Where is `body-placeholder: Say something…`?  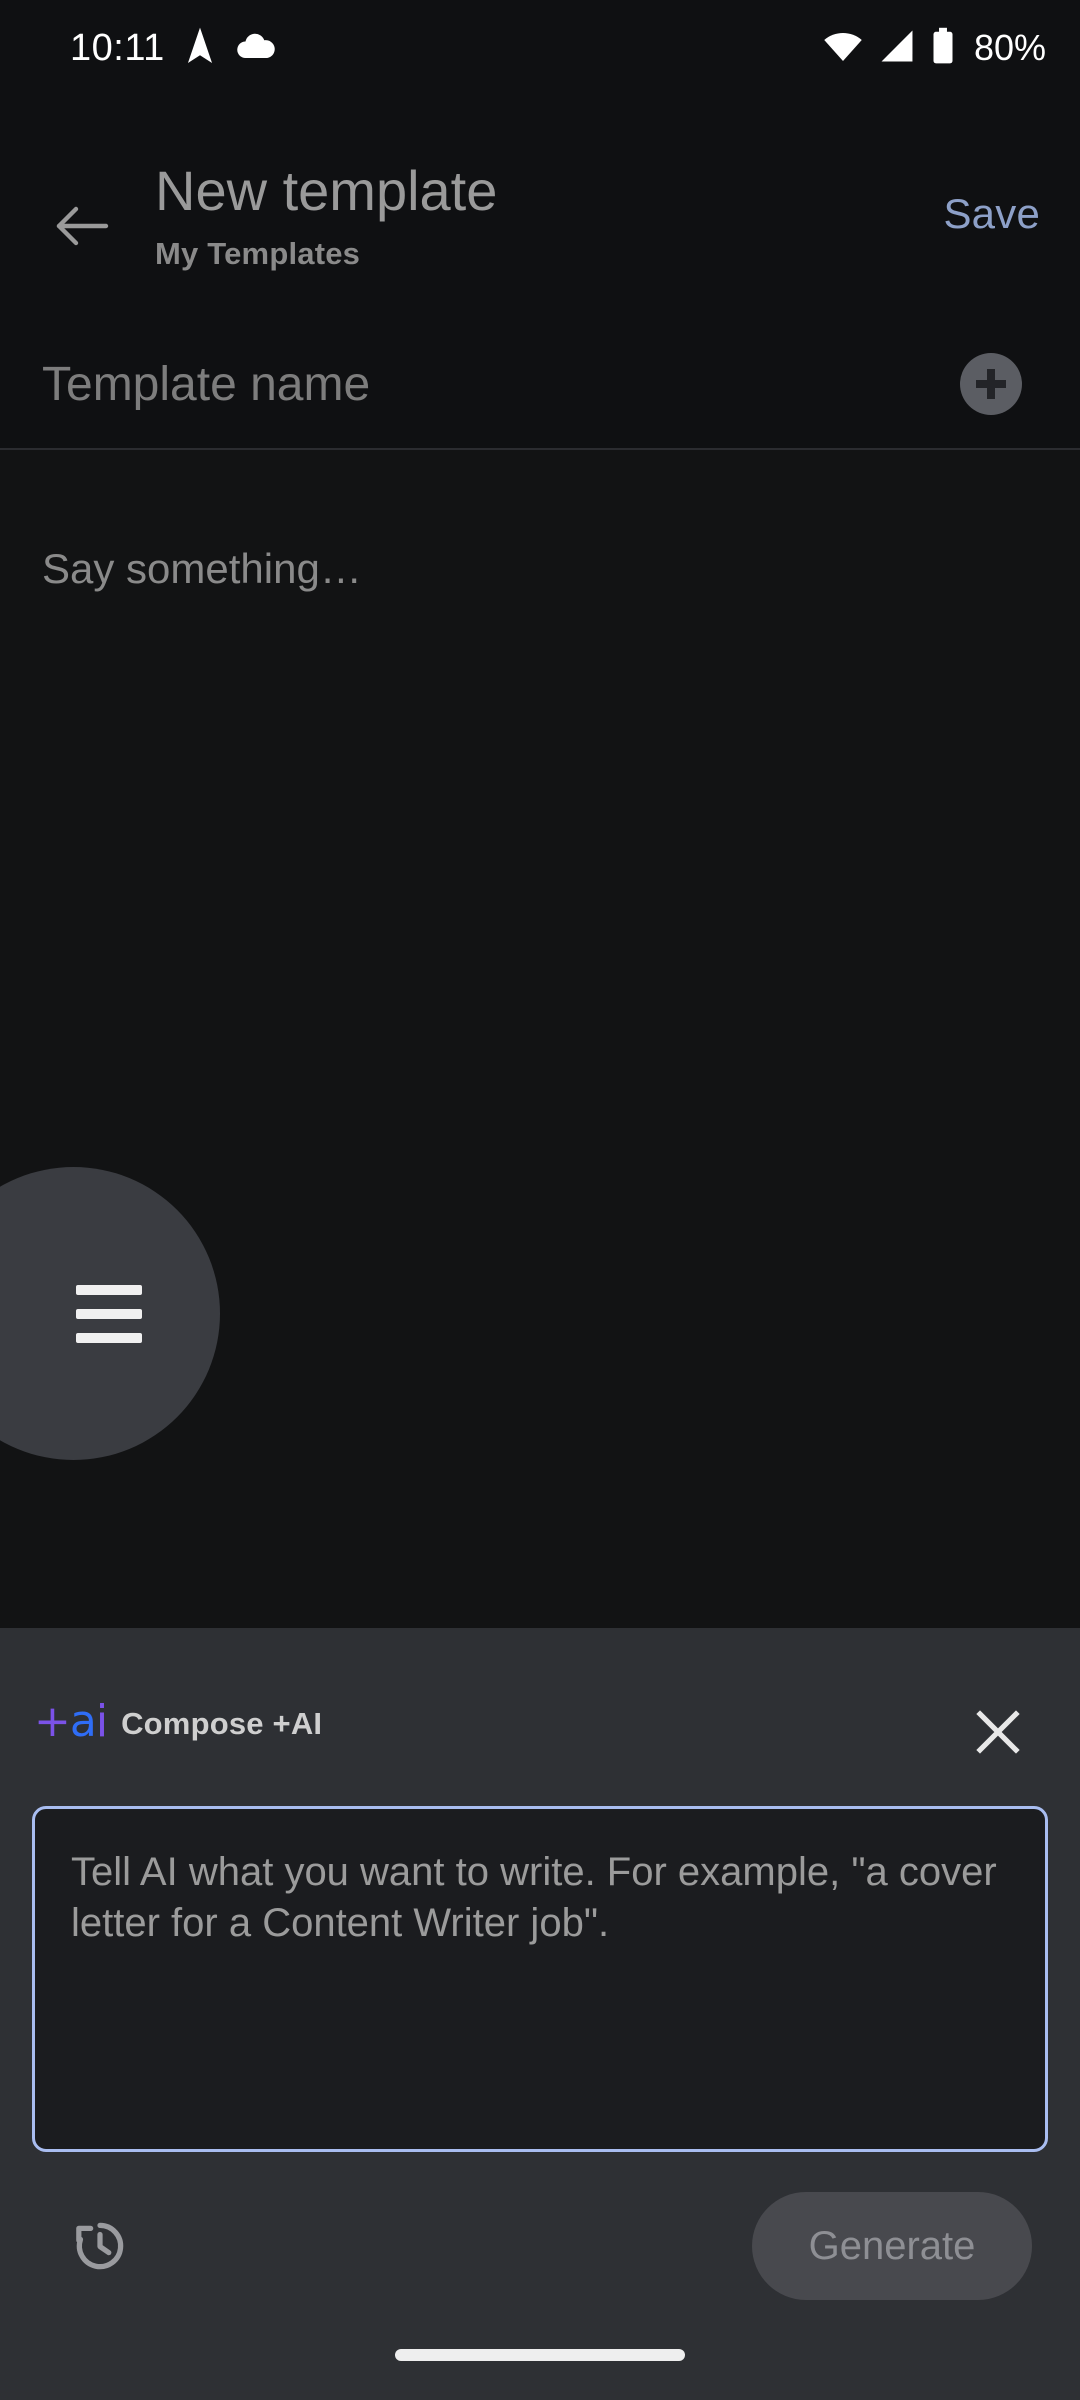 body-placeholder: Say something… is located at coordinates (202, 568).